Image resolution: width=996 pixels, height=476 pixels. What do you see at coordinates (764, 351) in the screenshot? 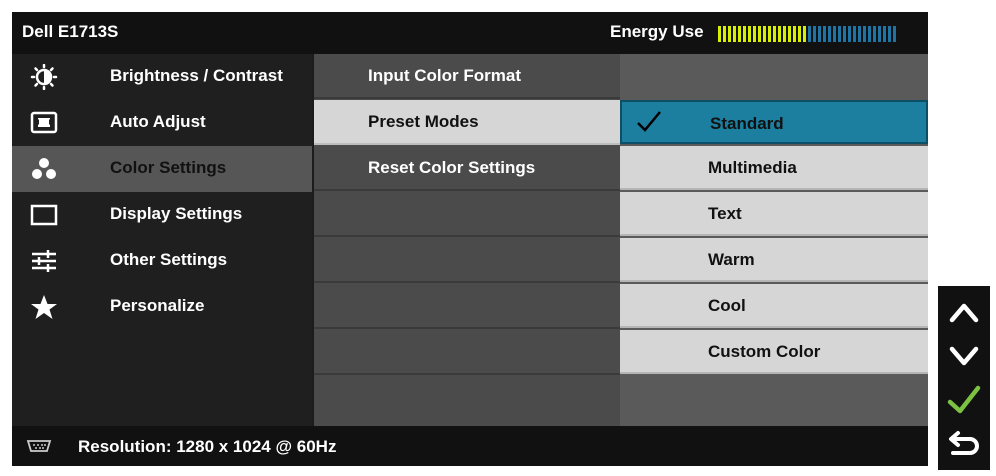
I see `preset-option-label: Custom Color` at bounding box center [764, 351].